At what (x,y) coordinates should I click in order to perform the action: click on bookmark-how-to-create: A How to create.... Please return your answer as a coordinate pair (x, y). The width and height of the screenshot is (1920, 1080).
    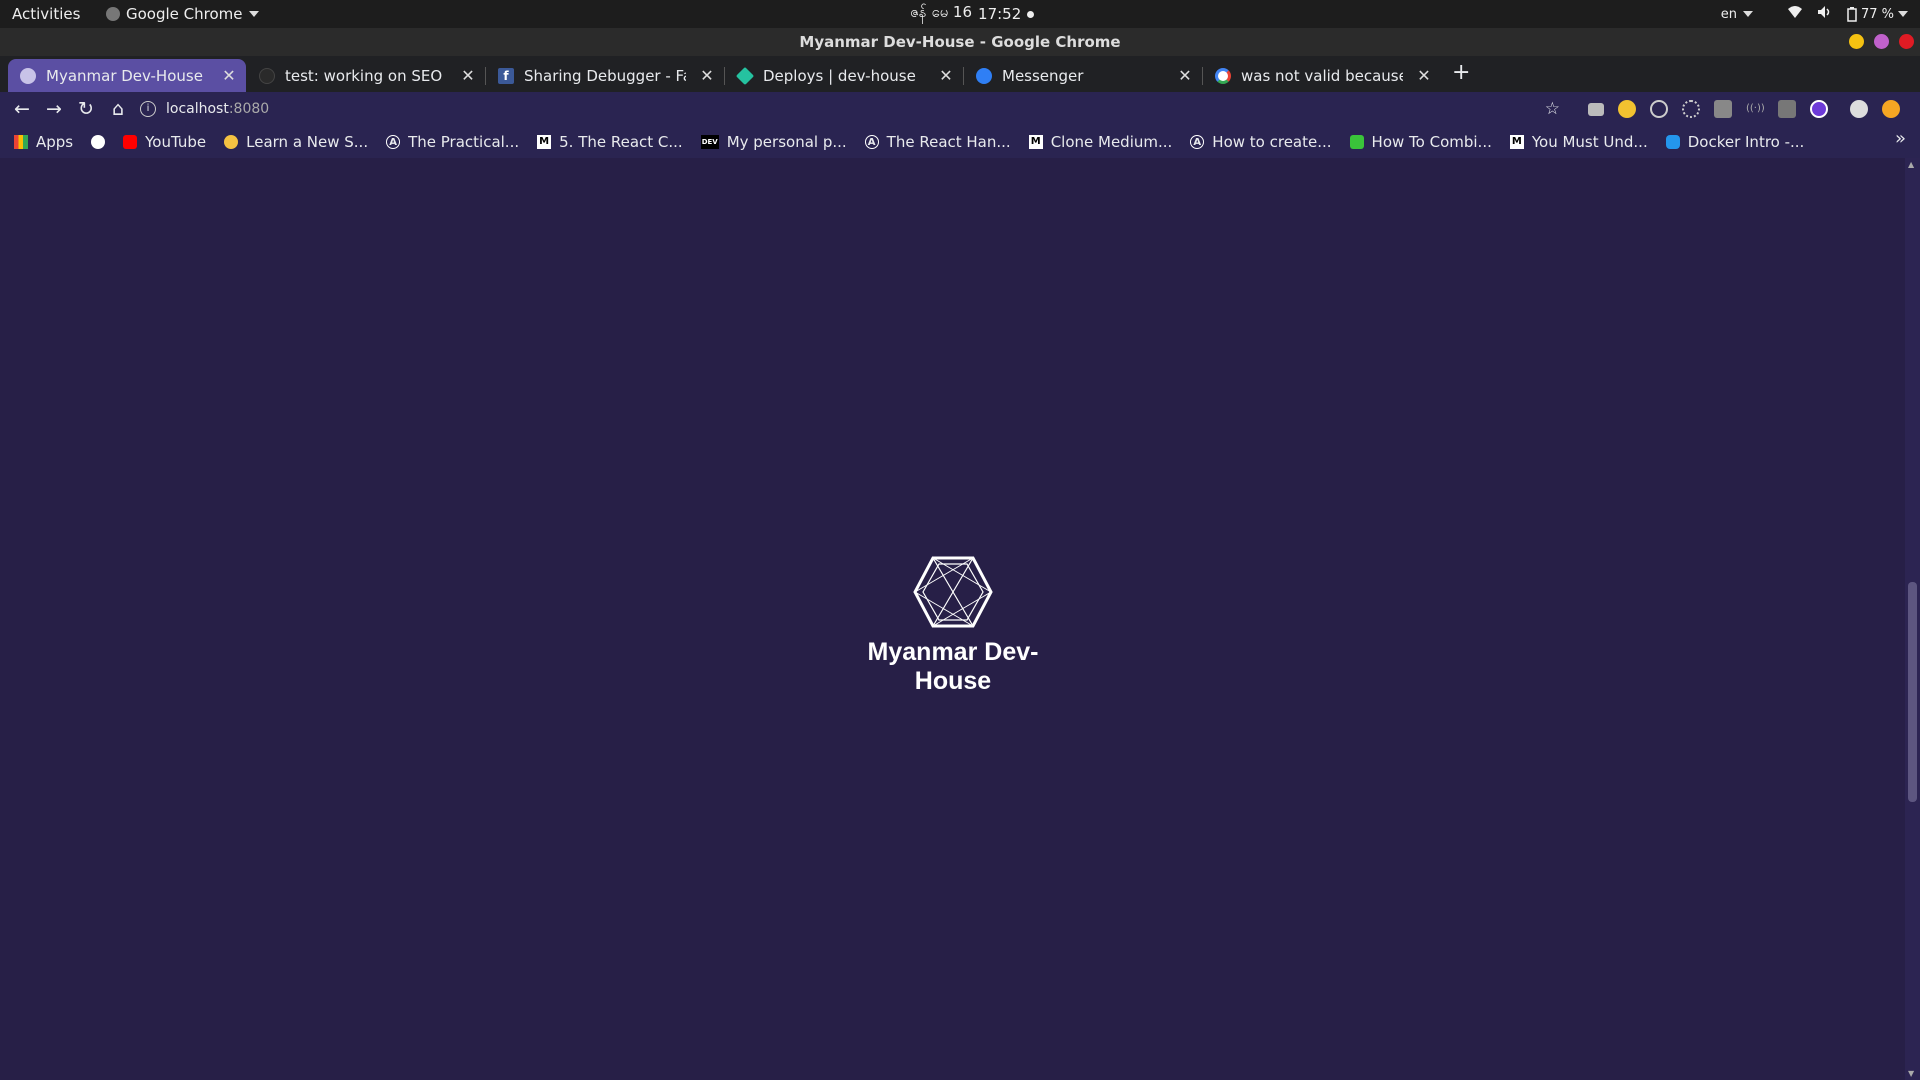
    Looking at the image, I should click on (1261, 142).